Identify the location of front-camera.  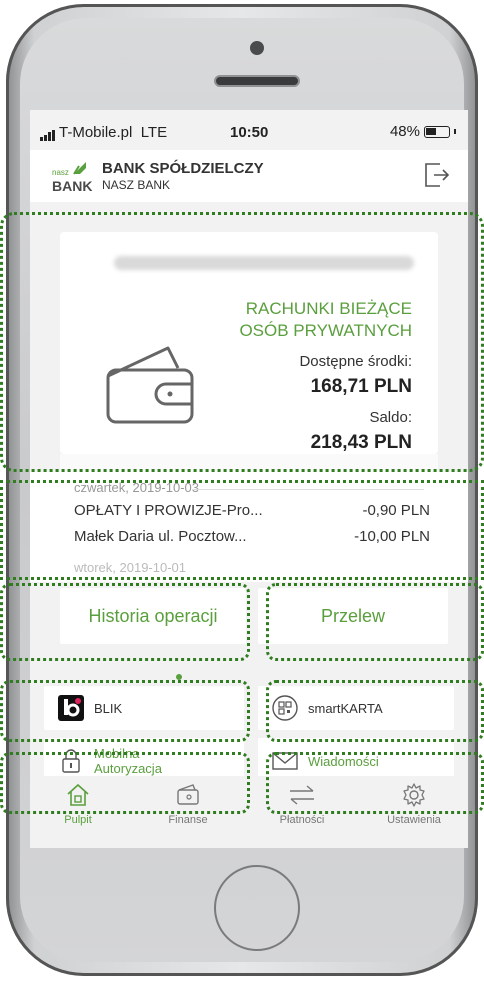
(257, 48).